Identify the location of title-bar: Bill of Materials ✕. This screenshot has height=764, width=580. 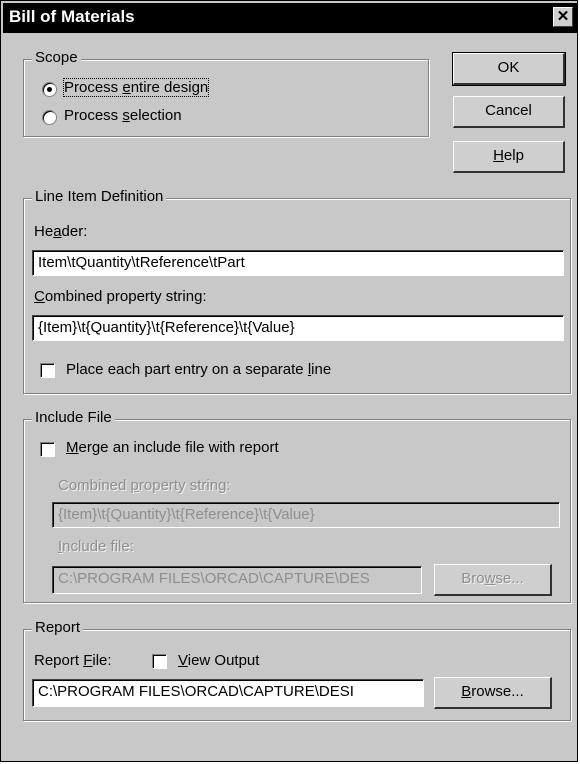
(290, 18).